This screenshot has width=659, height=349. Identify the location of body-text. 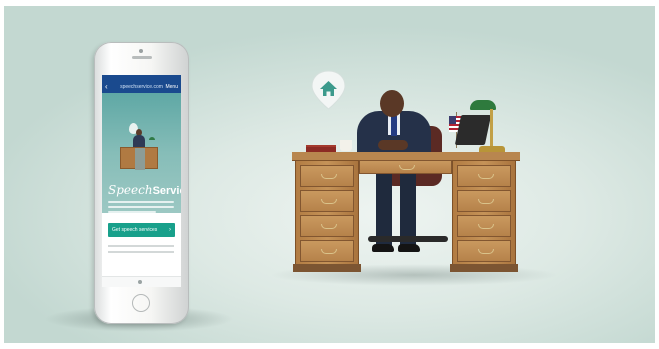
(141, 251).